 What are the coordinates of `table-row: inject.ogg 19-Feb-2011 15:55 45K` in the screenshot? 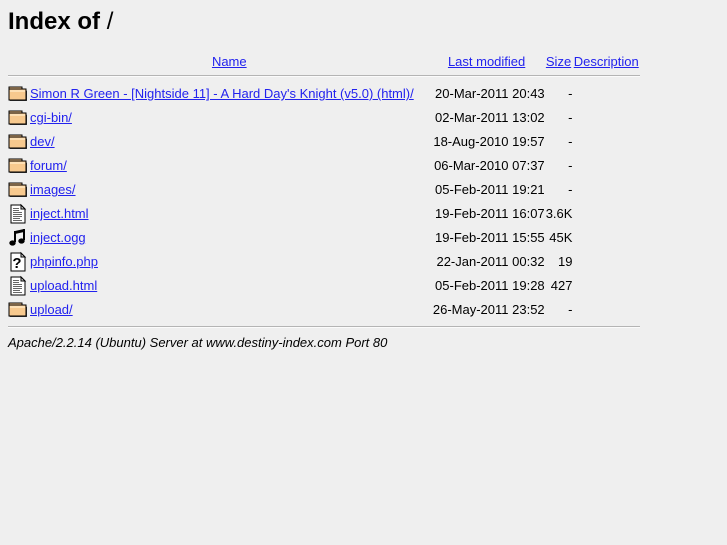 It's located at (324, 238).